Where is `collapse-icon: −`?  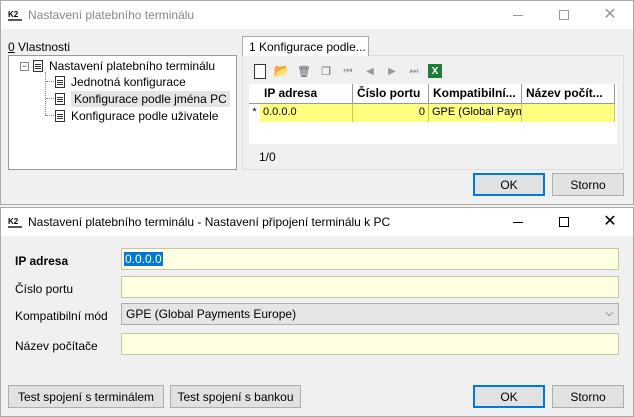 collapse-icon: − is located at coordinates (24, 66).